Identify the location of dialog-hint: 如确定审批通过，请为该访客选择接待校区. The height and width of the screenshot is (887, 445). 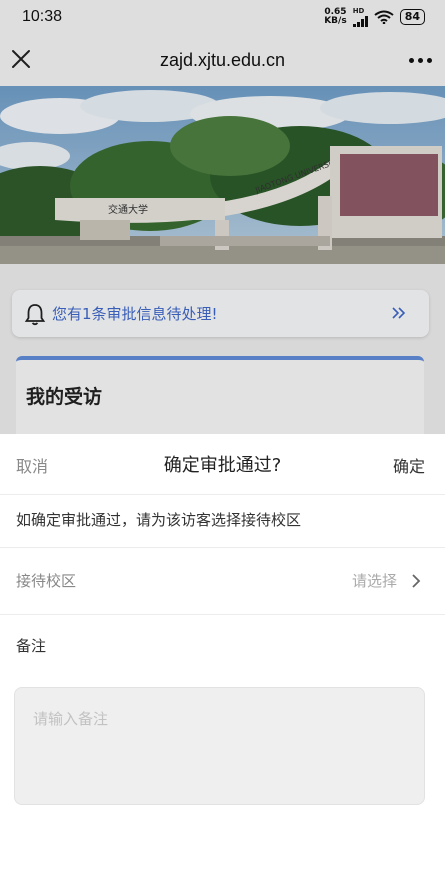
(159, 520).